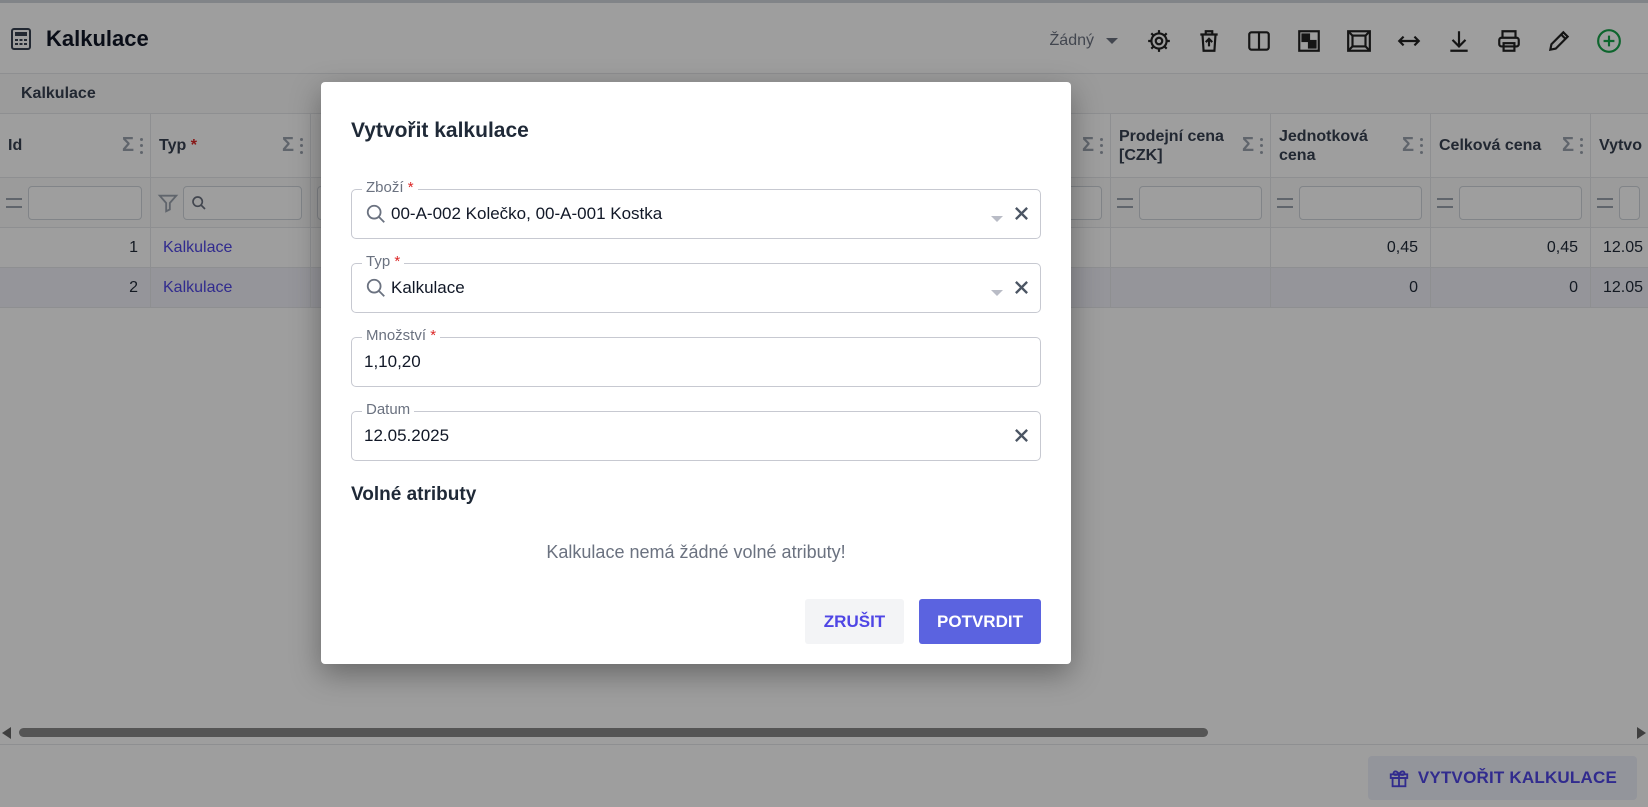 The width and height of the screenshot is (1648, 807). I want to click on quantity-field-label: Množství *, so click(401, 335).